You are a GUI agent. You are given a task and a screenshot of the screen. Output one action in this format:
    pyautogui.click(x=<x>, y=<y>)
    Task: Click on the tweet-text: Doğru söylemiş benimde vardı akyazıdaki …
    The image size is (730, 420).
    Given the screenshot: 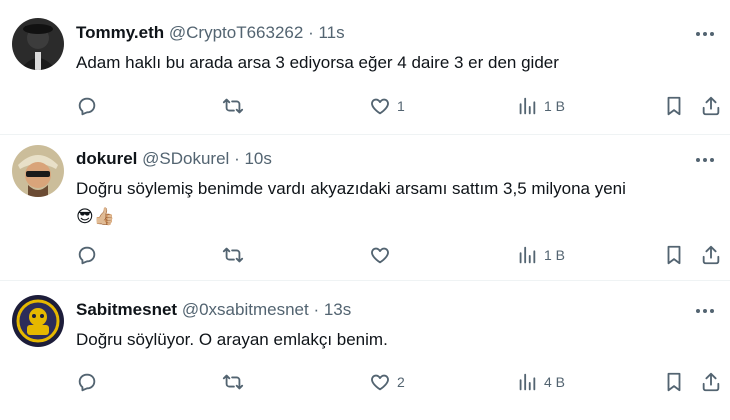 What is the action you would take?
    pyautogui.click(x=396, y=203)
    